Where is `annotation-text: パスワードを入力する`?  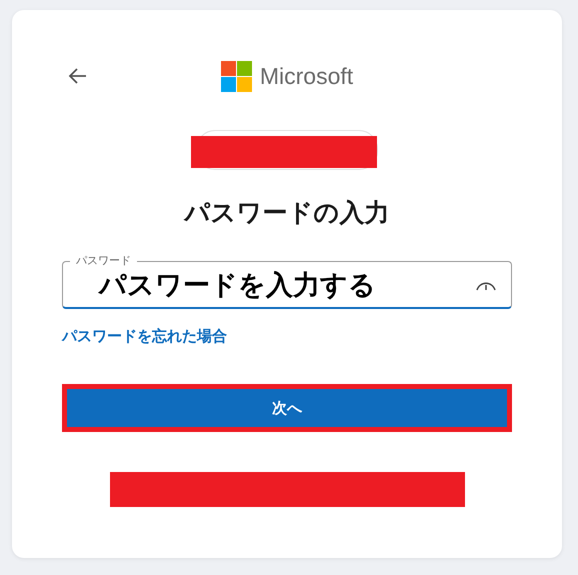
annotation-text: パスワードを入力する is located at coordinates (238, 285).